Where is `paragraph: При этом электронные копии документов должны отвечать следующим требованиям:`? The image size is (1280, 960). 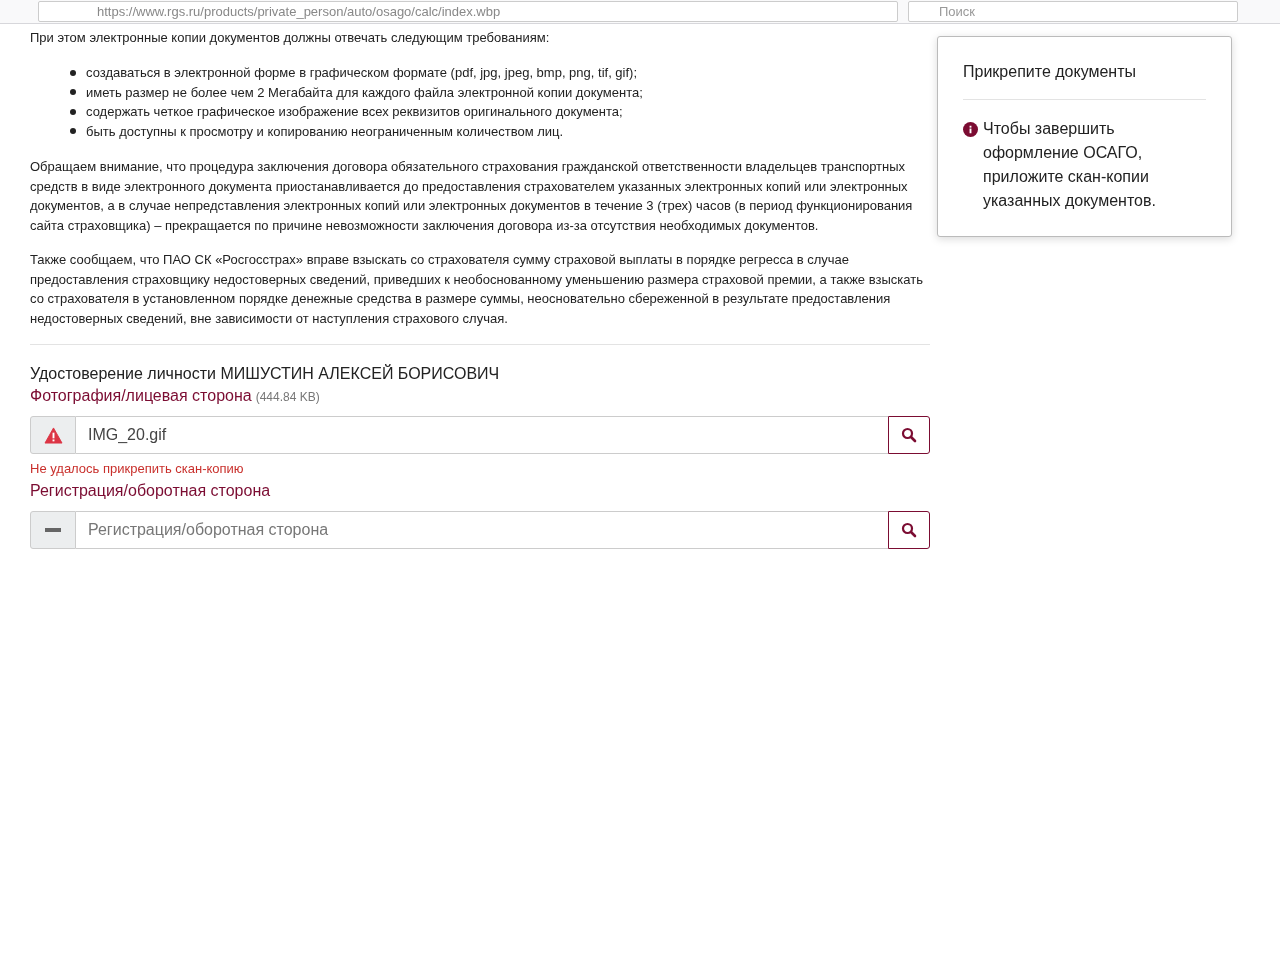
paragraph: При этом электронные копии документов должны отвечать следующим требованиям: is located at coordinates (290, 38).